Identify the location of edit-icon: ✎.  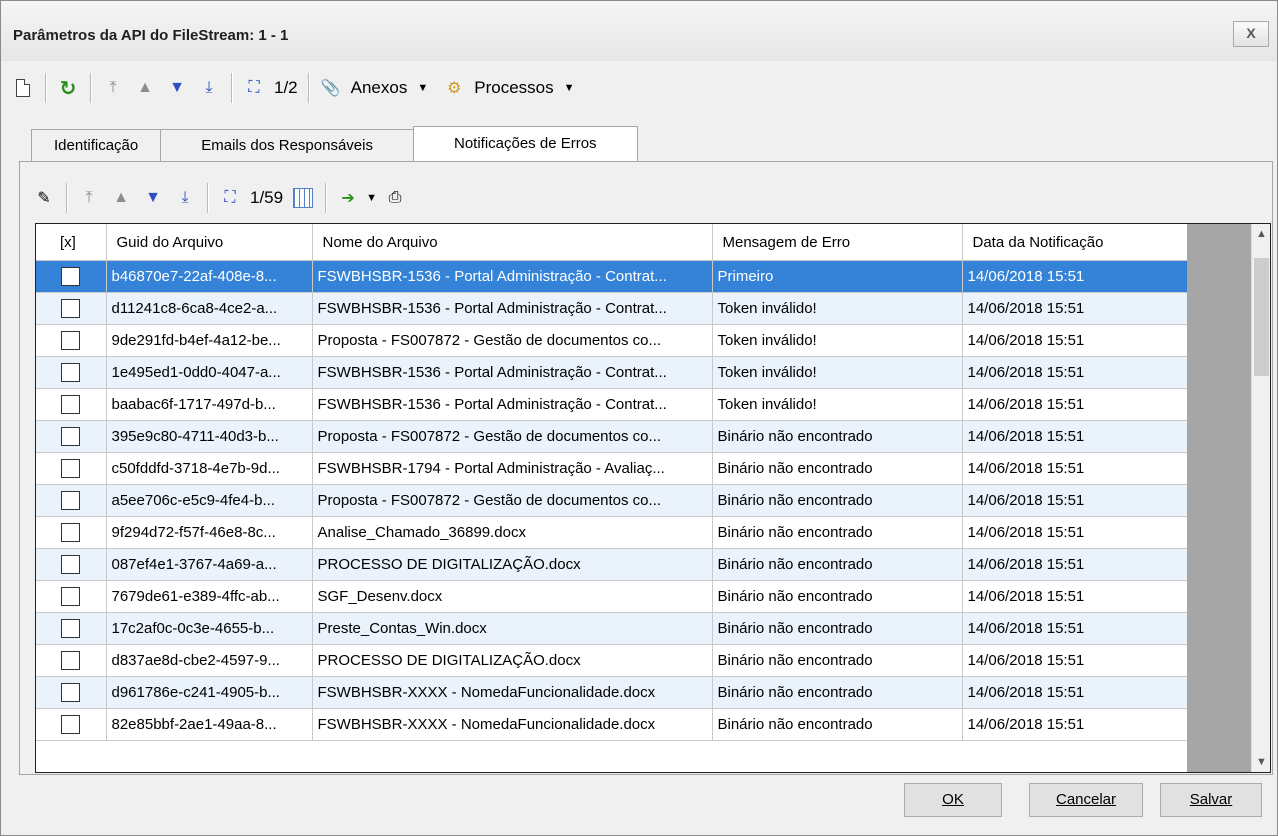
(44, 198).